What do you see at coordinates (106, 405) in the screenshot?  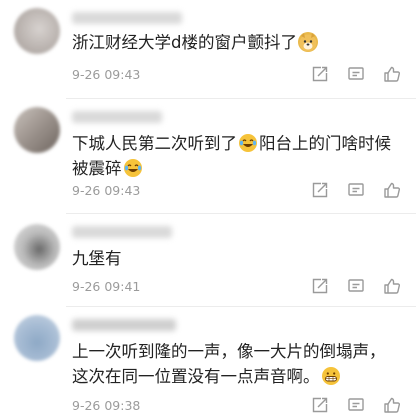 I see `timestamp: 9-26 09:38` at bounding box center [106, 405].